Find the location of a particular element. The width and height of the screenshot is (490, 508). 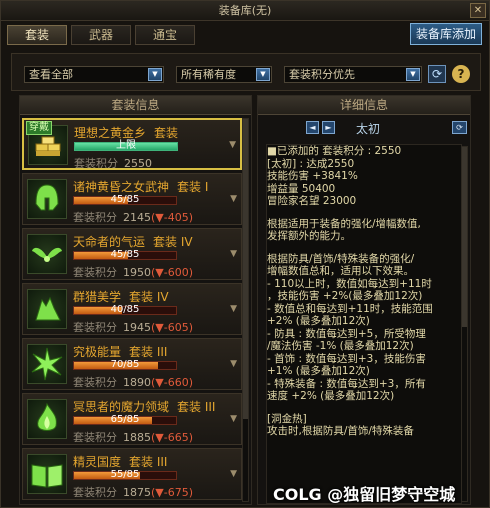

filter-bar: 查看全部 ▼ 所有稀有度 ▼ 套装积分优先 ▼ ⟳ ? is located at coordinates (246, 72).